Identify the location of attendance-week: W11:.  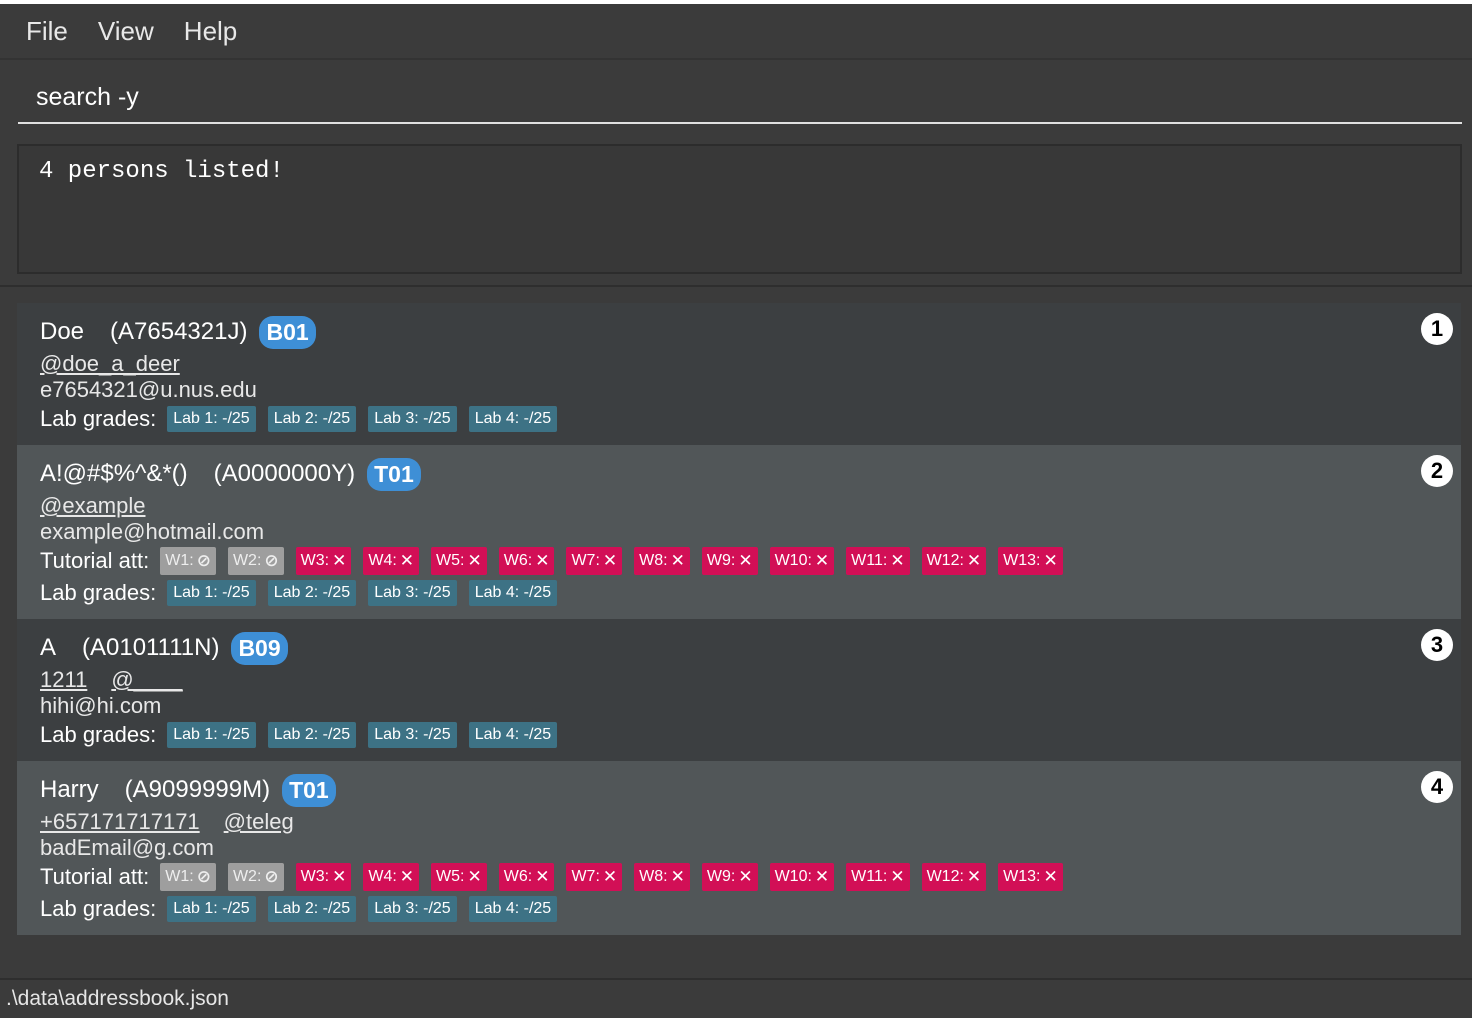
(869, 876).